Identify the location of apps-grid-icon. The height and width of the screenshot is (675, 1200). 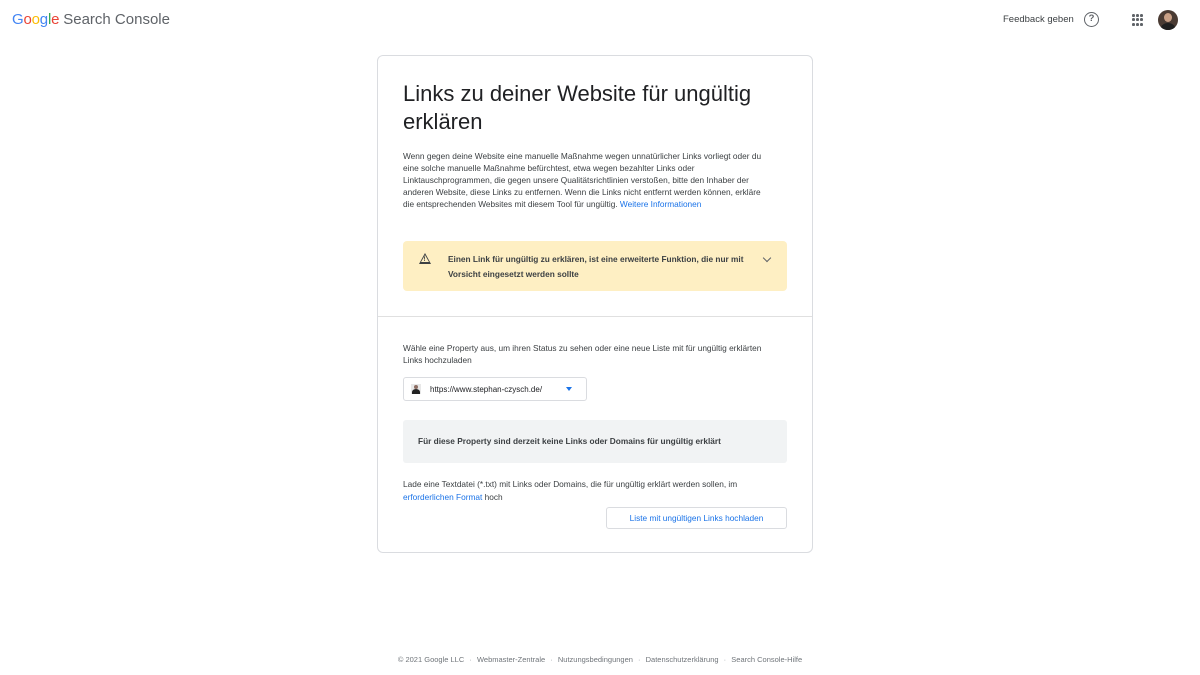
(1138, 20).